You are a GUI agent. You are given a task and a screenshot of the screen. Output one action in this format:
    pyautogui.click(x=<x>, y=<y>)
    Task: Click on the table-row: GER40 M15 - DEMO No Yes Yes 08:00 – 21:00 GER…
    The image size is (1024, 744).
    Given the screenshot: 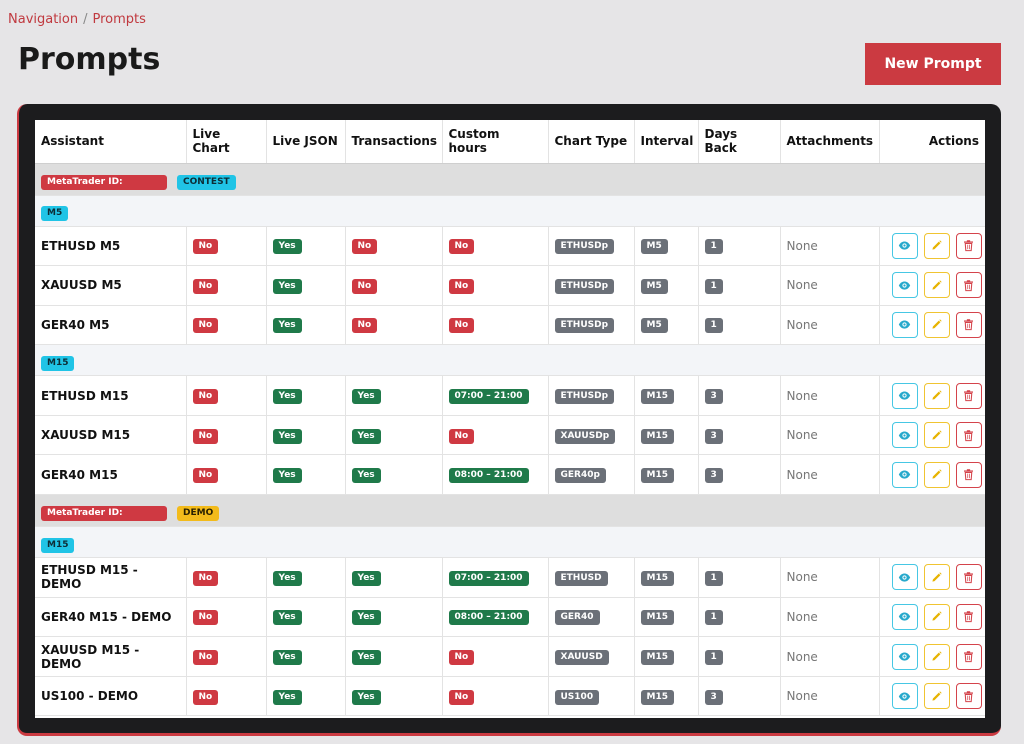 What is the action you would take?
    pyautogui.click(x=510, y=617)
    